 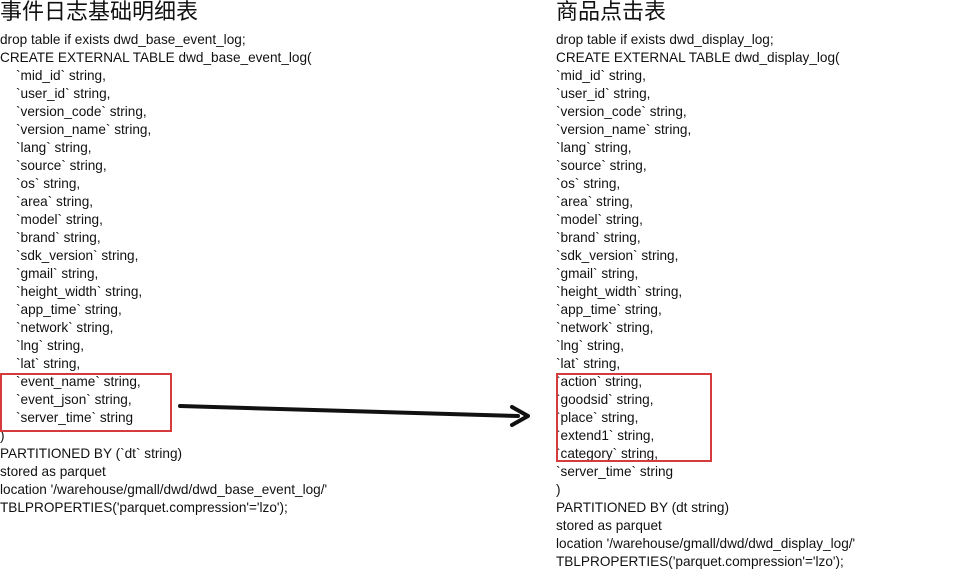 What do you see at coordinates (588, 363) in the screenshot?
I see `right-code-line: `lat` string,` at bounding box center [588, 363].